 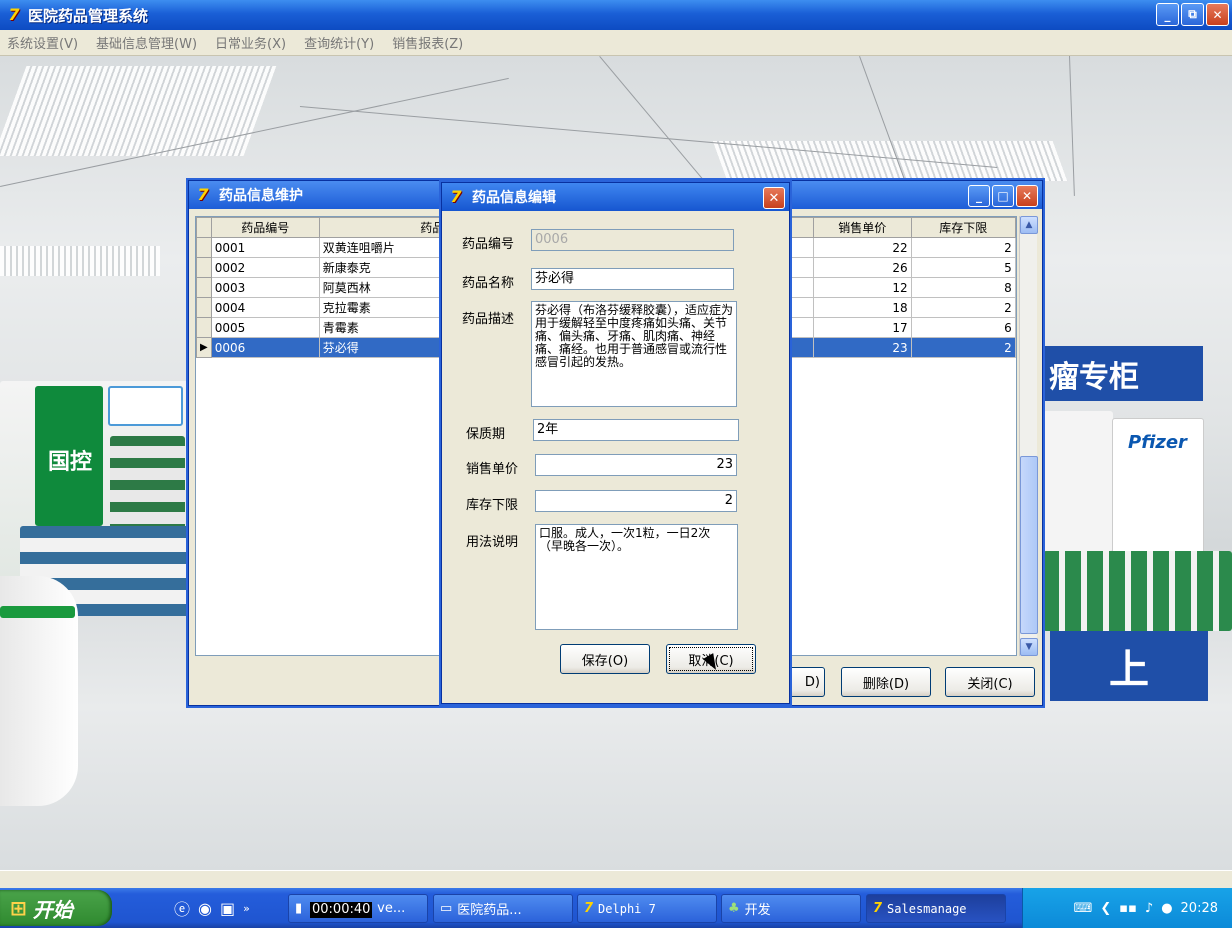 What do you see at coordinates (205, 908) in the screenshot?
I see `media-icon: ◉` at bounding box center [205, 908].